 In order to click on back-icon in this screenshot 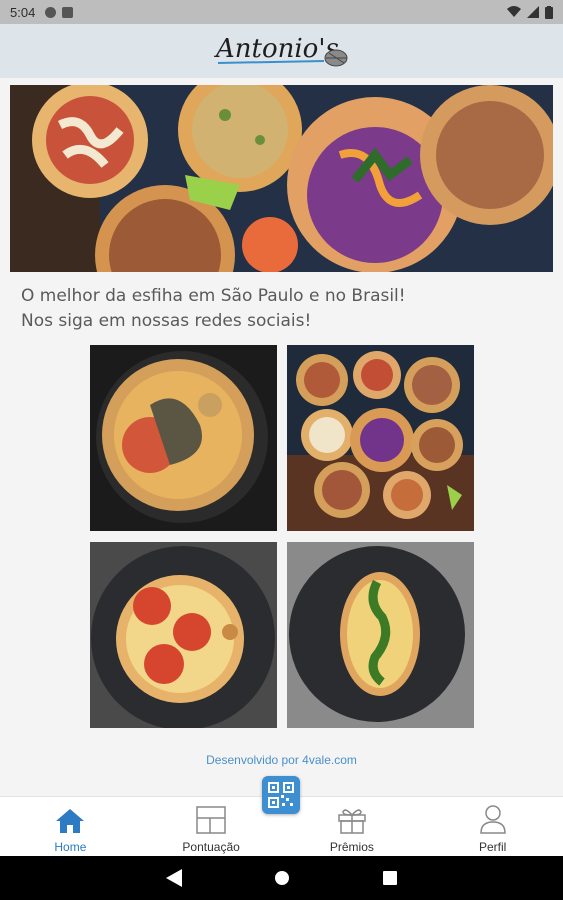, I will do `click(174, 878)`.